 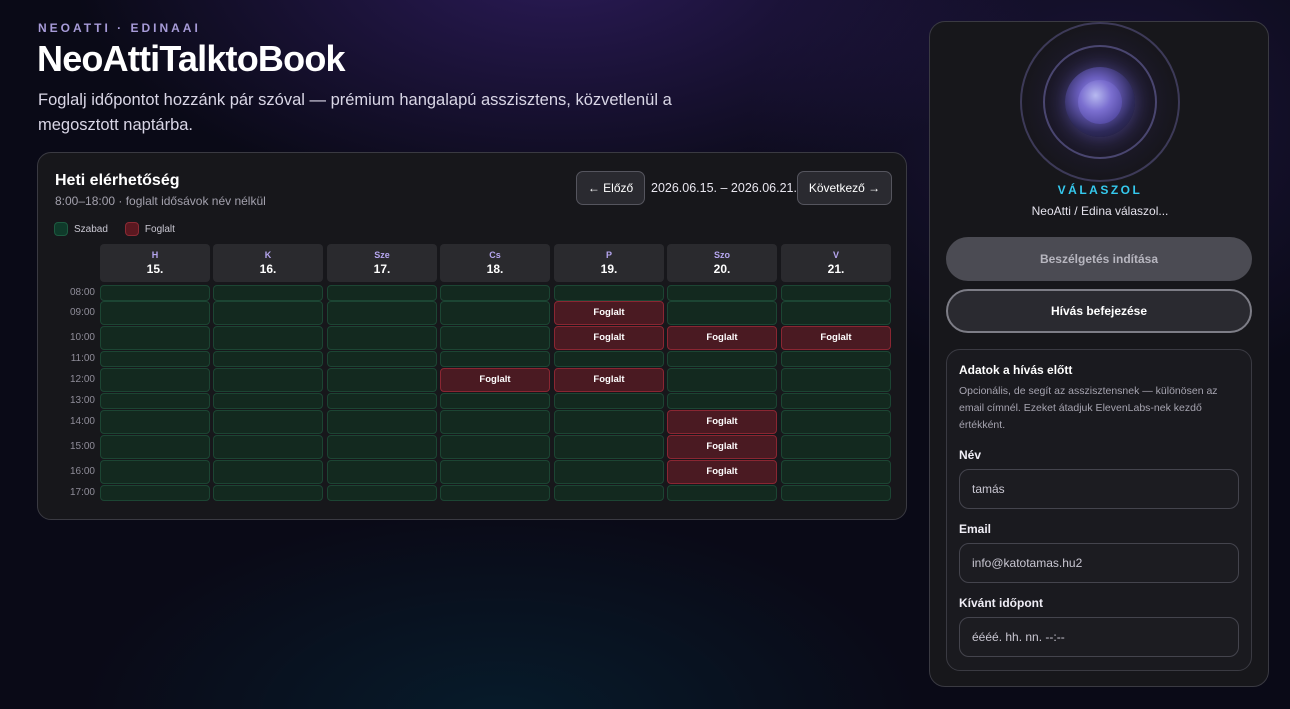 I want to click on day-header: H 15., so click(x=155, y=263).